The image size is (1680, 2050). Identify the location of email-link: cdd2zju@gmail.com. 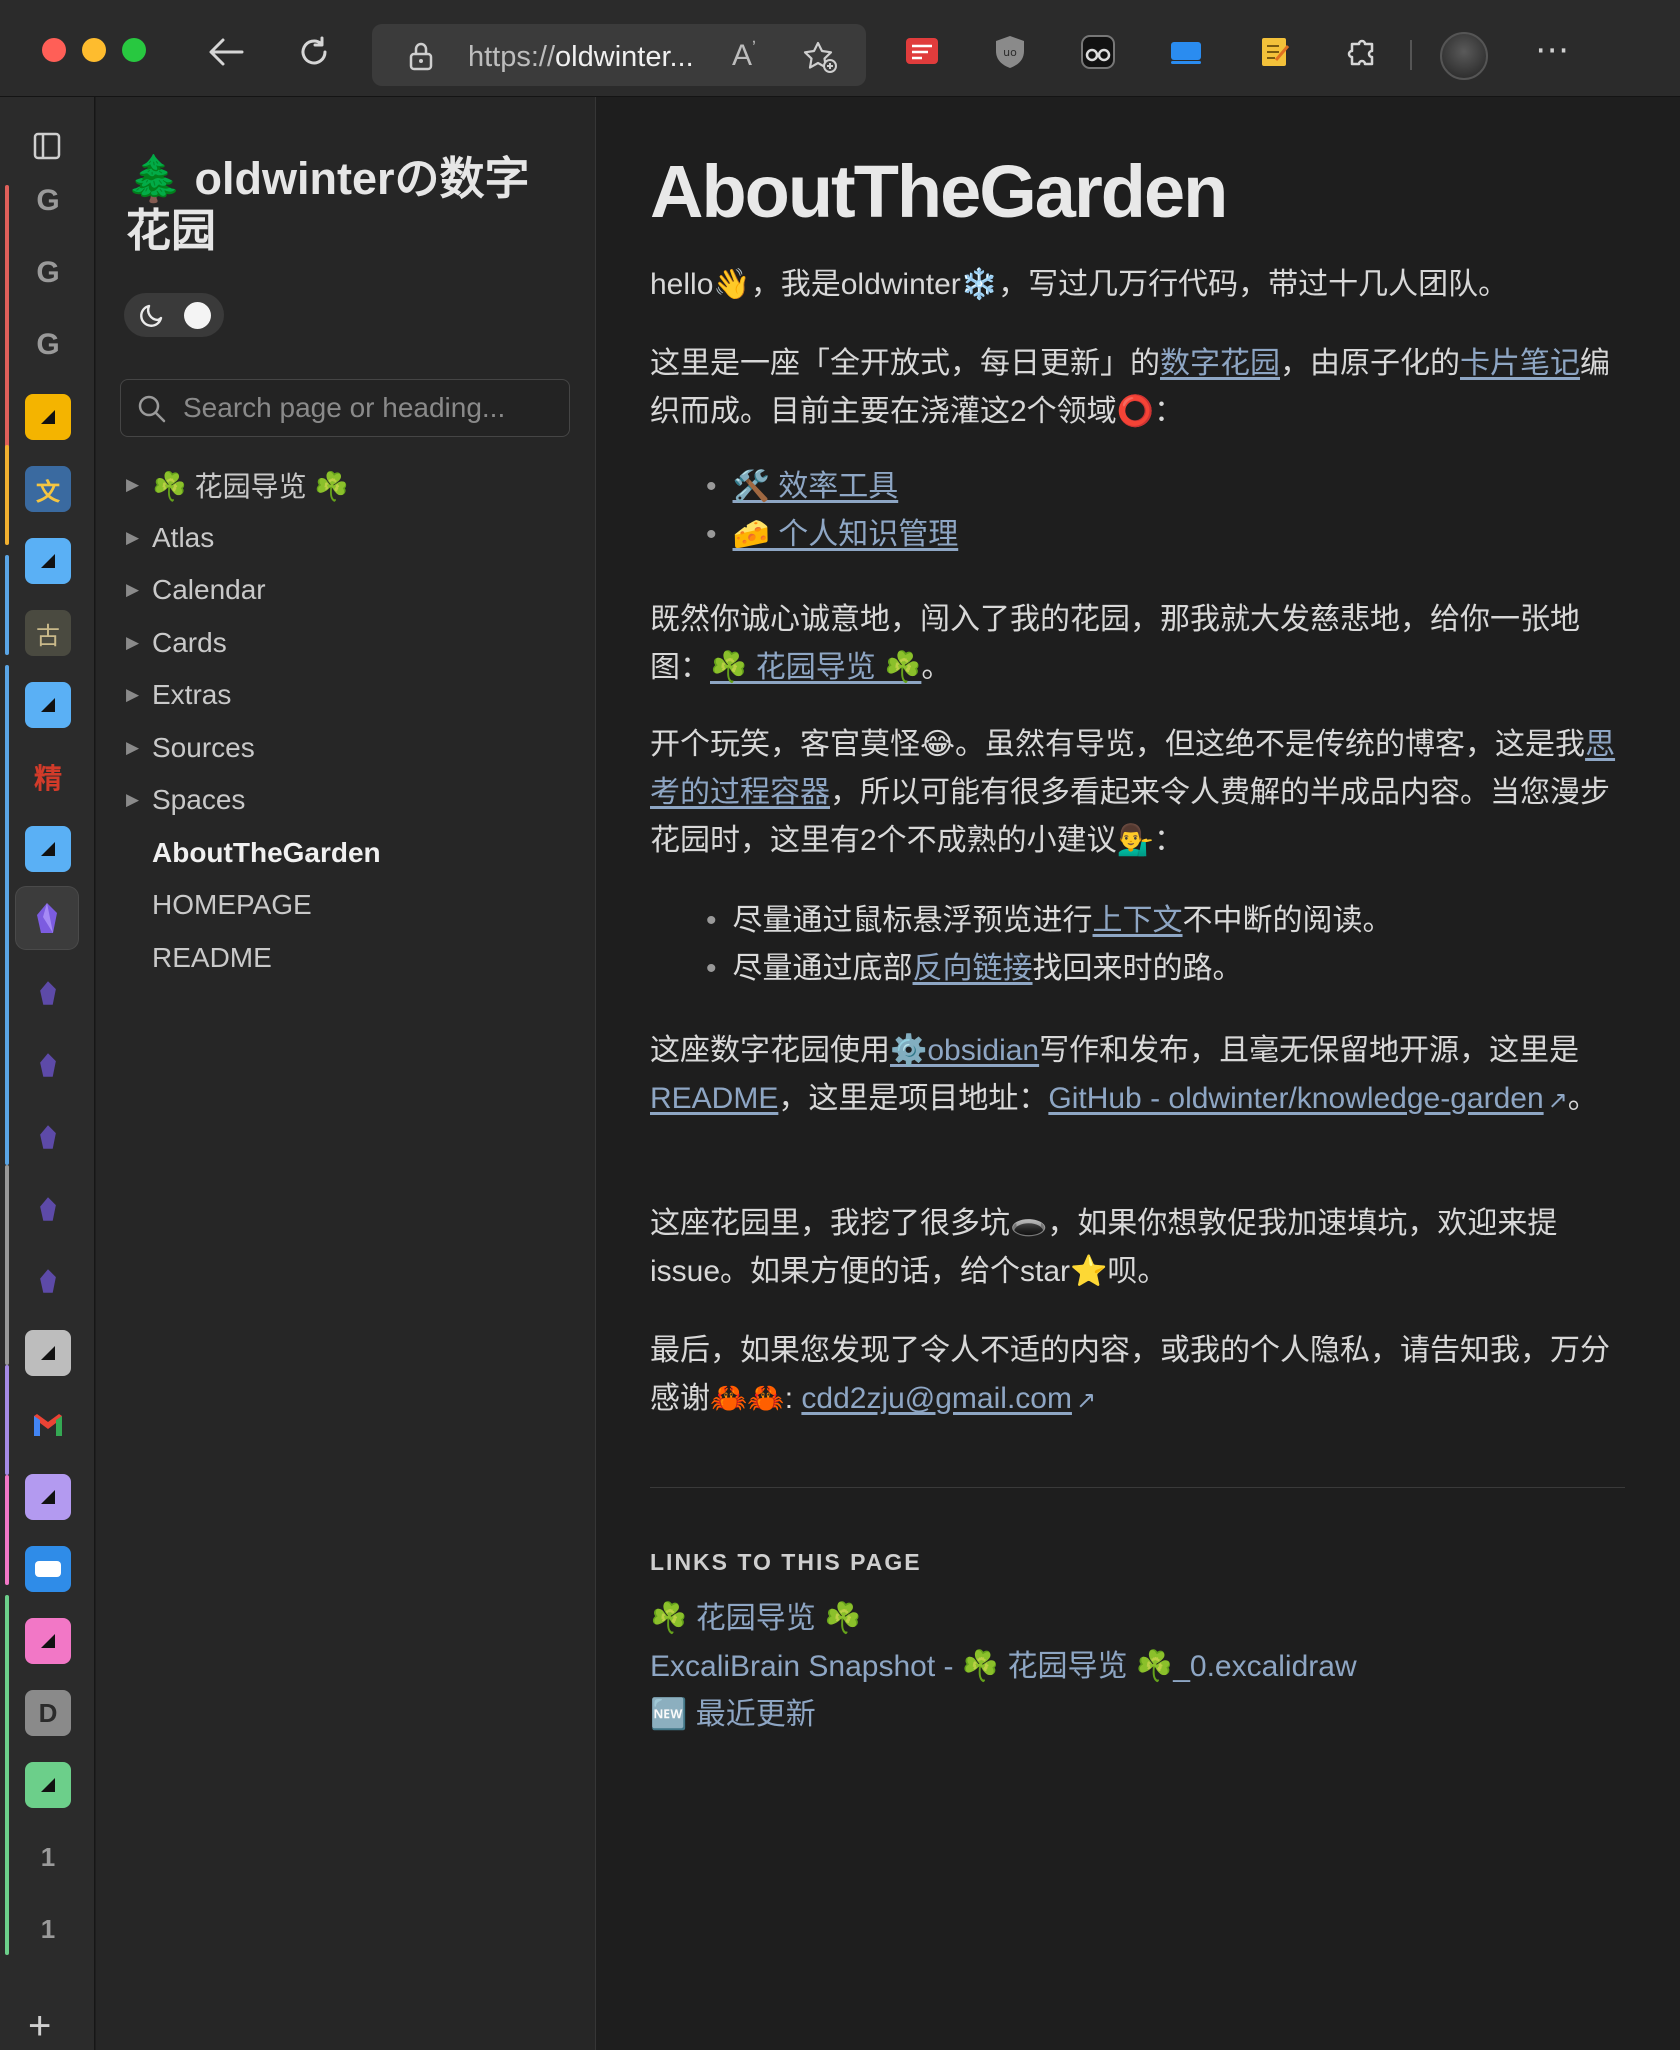
(936, 1398).